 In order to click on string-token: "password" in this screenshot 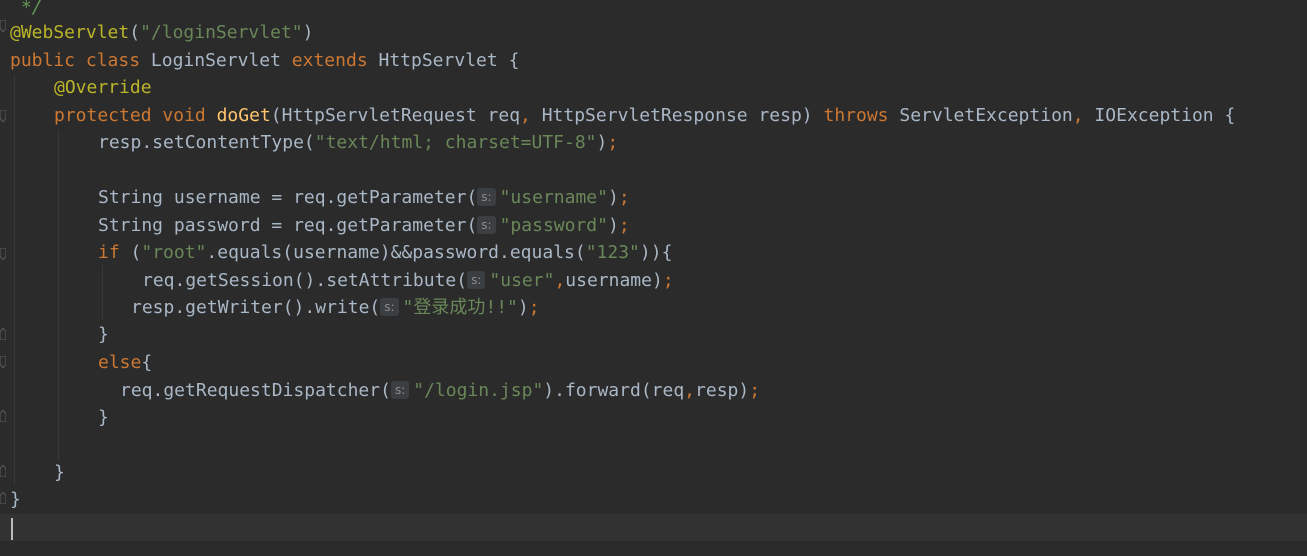, I will do `click(553, 225)`.